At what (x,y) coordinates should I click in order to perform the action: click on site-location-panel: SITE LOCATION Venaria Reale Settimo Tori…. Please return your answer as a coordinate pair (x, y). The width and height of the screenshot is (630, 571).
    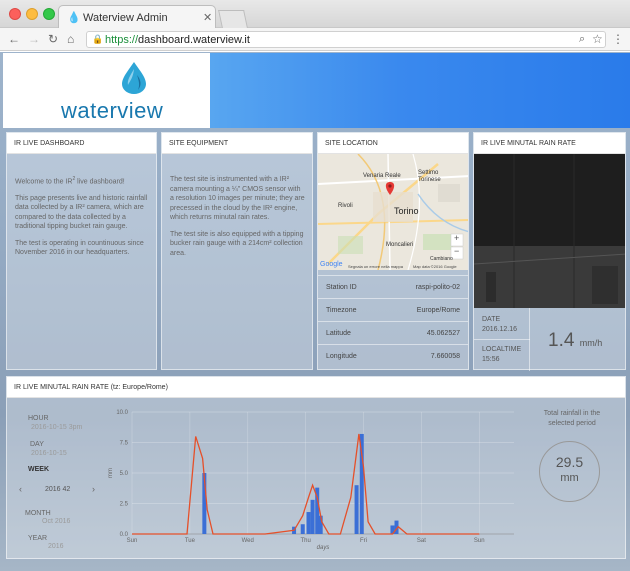
    Looking at the image, I should click on (393, 251).